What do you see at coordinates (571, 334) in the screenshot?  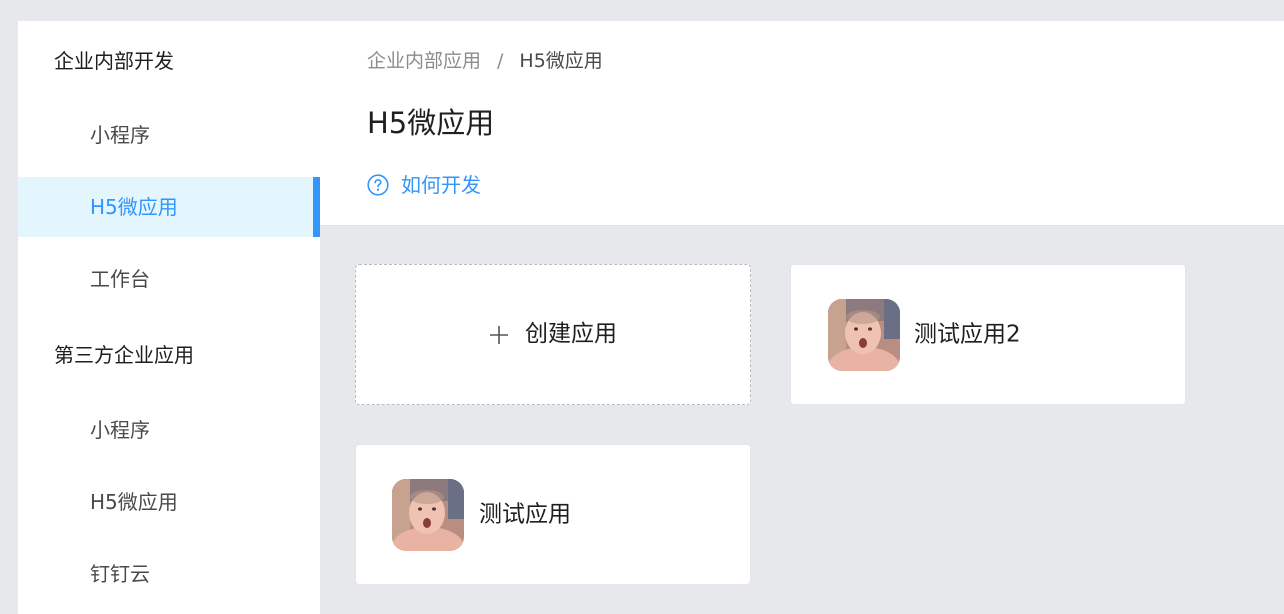 I see `create-app-label: 创建应用` at bounding box center [571, 334].